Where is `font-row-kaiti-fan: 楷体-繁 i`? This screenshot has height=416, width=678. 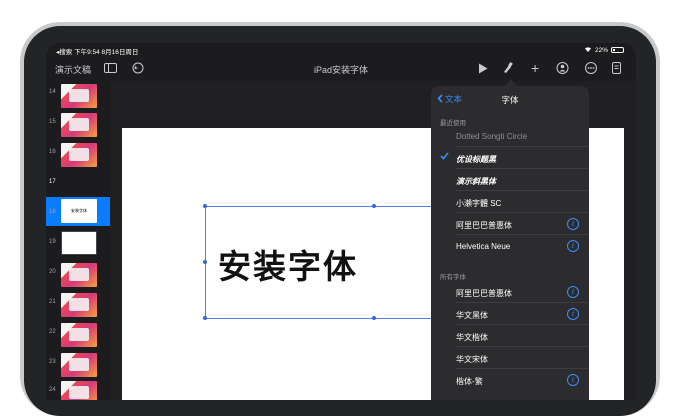
font-row-kaiti-fan: 楷体-繁 i is located at coordinates (510, 380).